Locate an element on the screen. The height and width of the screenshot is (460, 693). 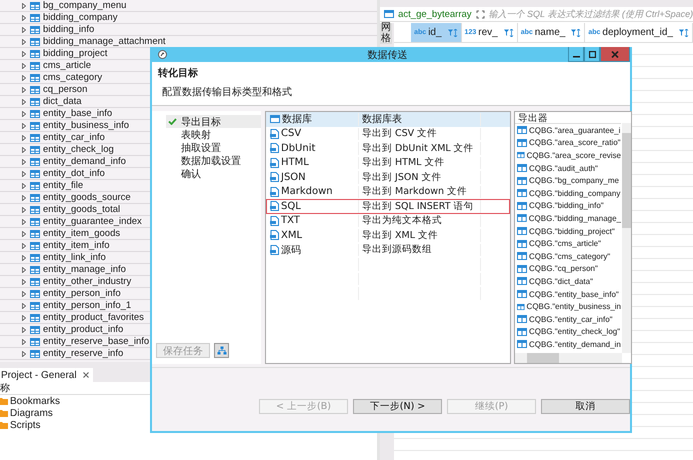
table-name: entity_check_log is located at coordinates (78, 149).